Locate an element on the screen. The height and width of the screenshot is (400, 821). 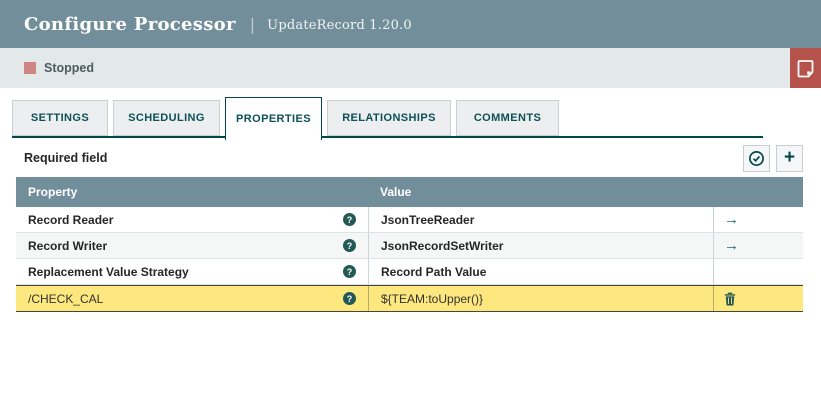
property-value-cell: JsonRecordSetWriter is located at coordinates (540, 245).